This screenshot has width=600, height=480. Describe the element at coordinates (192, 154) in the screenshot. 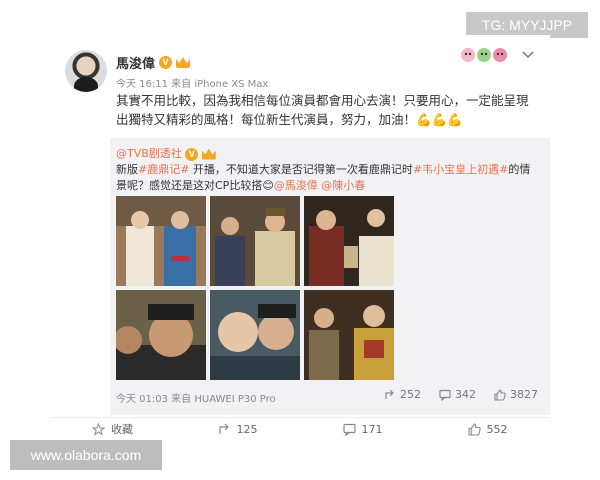

I see `repost-verified-badge-icon: V` at that location.